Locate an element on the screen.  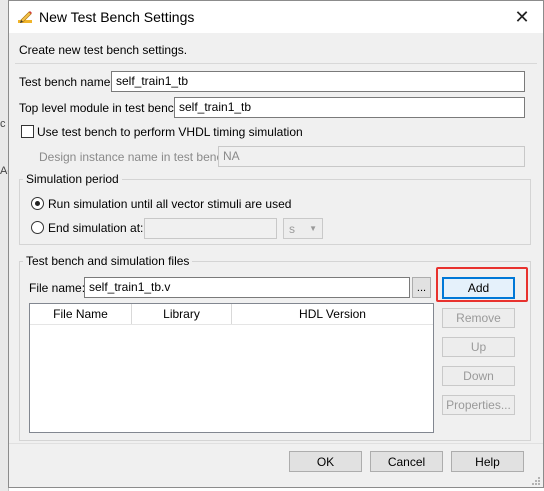
down-button: Down is located at coordinates (478, 376).